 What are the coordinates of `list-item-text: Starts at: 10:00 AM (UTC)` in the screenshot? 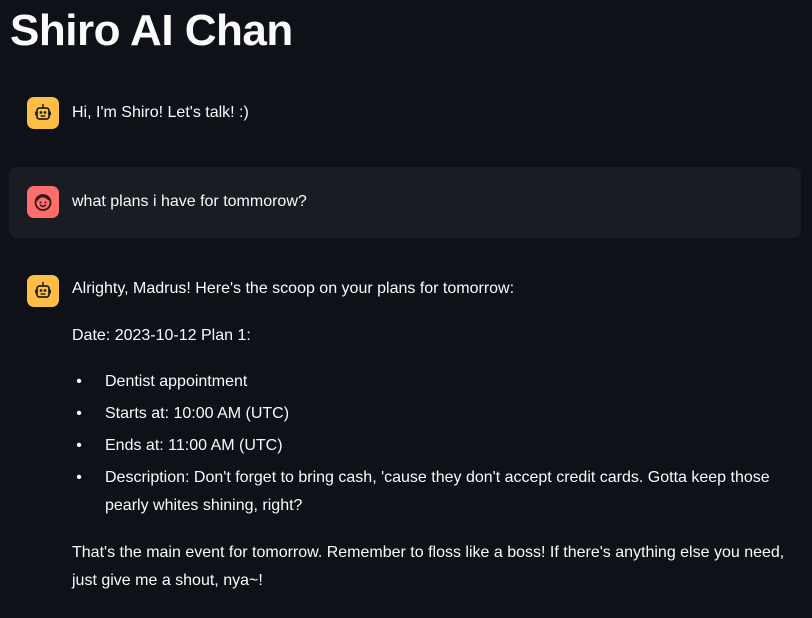 It's located at (197, 413).